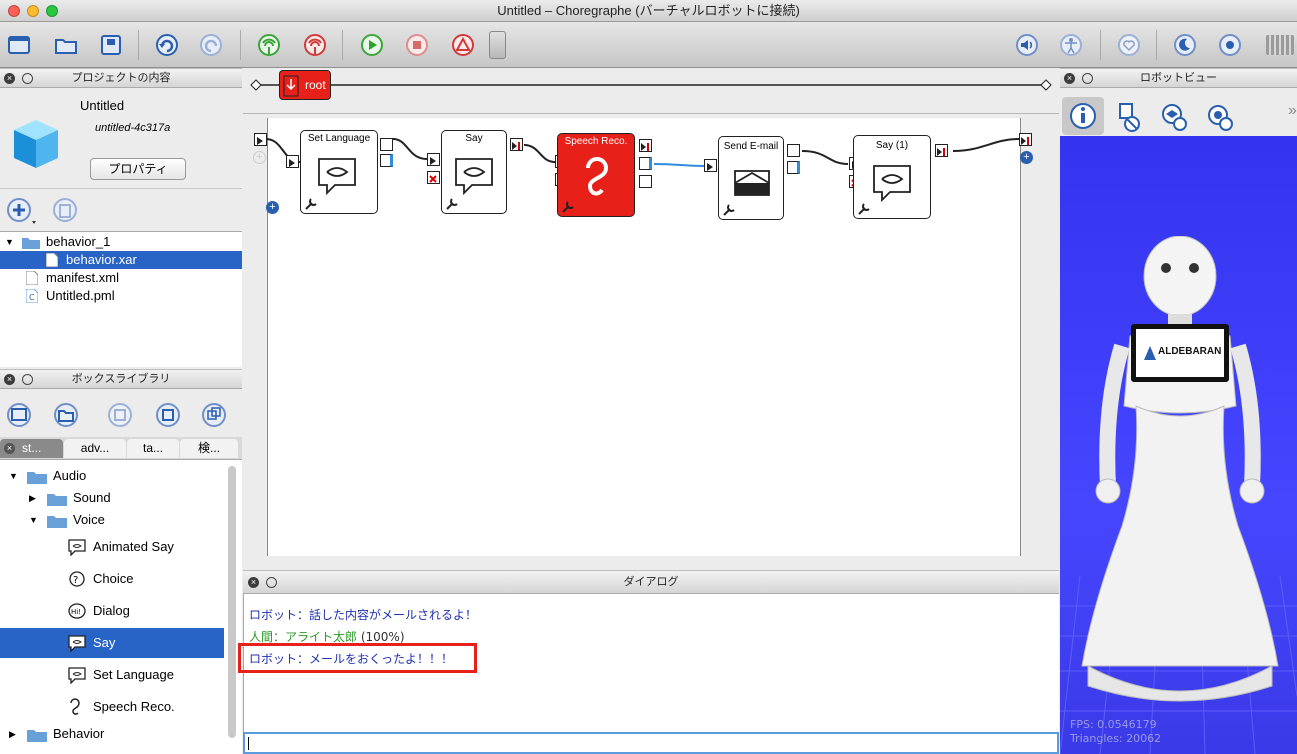 Image resolution: width=1297 pixels, height=754 pixels. What do you see at coordinates (114, 675) in the screenshot?
I see `library-item-set-language: Set Language` at bounding box center [114, 675].